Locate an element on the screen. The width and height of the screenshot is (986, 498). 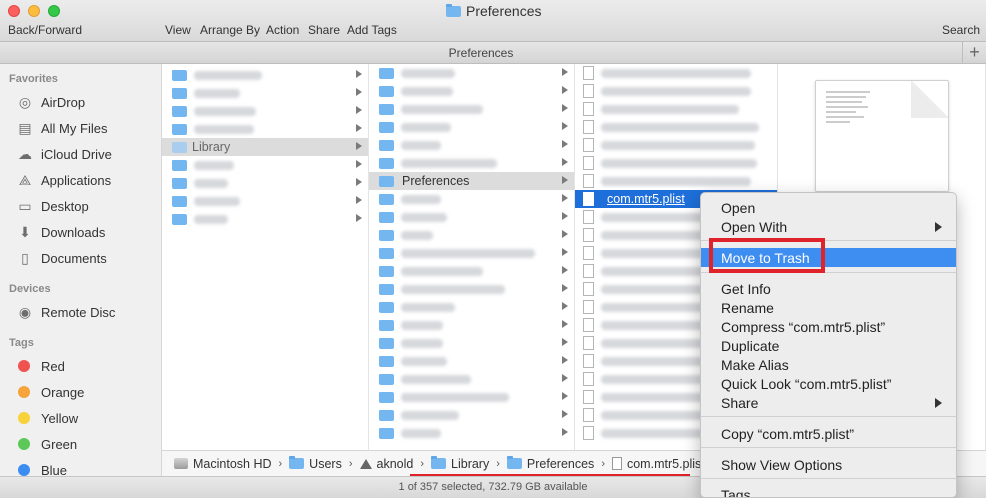
close-window-button is located at coordinates (14, 11).